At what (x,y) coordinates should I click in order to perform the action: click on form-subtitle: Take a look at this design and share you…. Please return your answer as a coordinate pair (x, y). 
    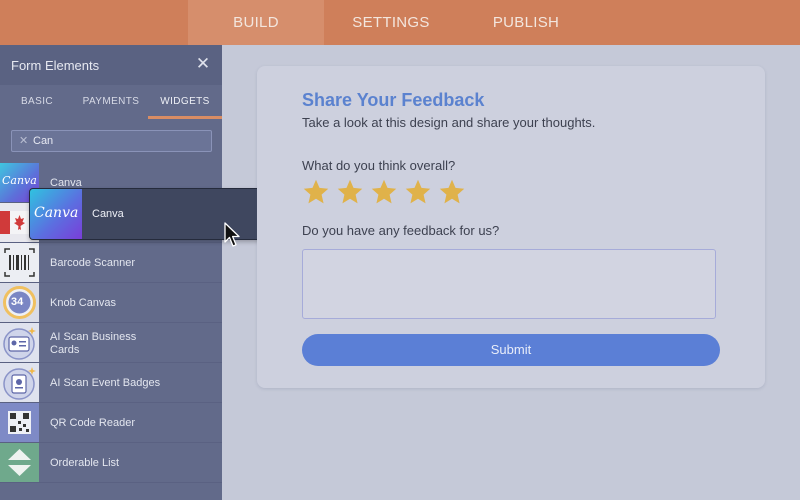
    Looking at the image, I should click on (448, 122).